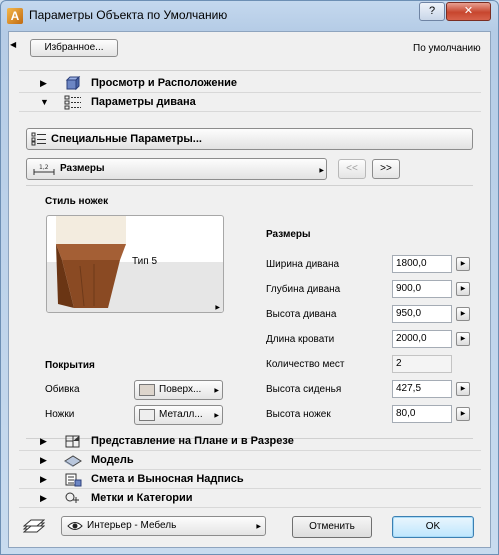 The width and height of the screenshot is (499, 555). I want to click on default-settings-label: По умолчанию, so click(447, 48).